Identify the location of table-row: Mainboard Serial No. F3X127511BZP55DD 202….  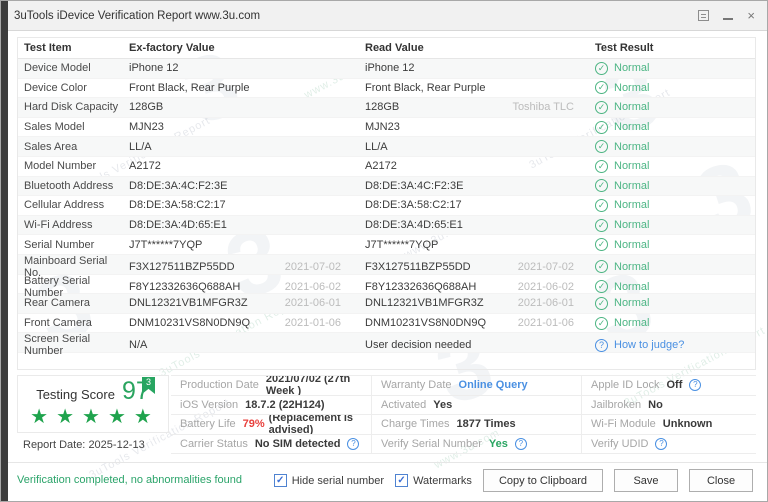
(386, 266).